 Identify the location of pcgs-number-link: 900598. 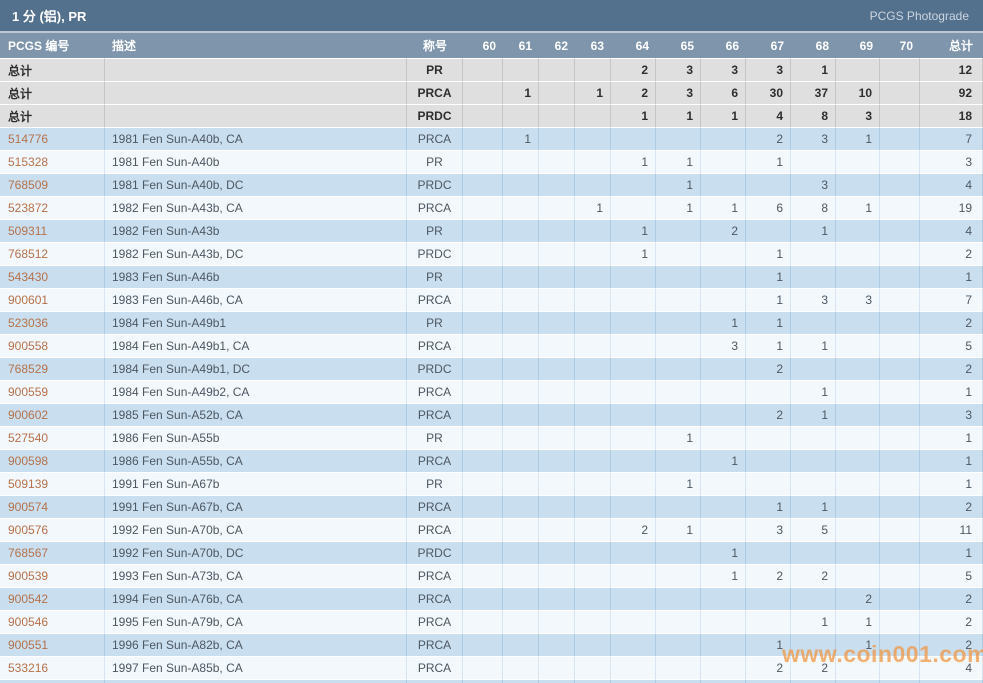
(52, 460).